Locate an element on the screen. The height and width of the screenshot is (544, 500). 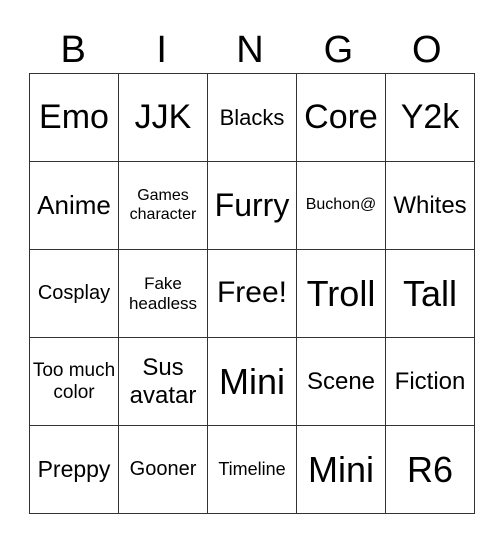
bingo-cell: Y2k is located at coordinates (430, 117).